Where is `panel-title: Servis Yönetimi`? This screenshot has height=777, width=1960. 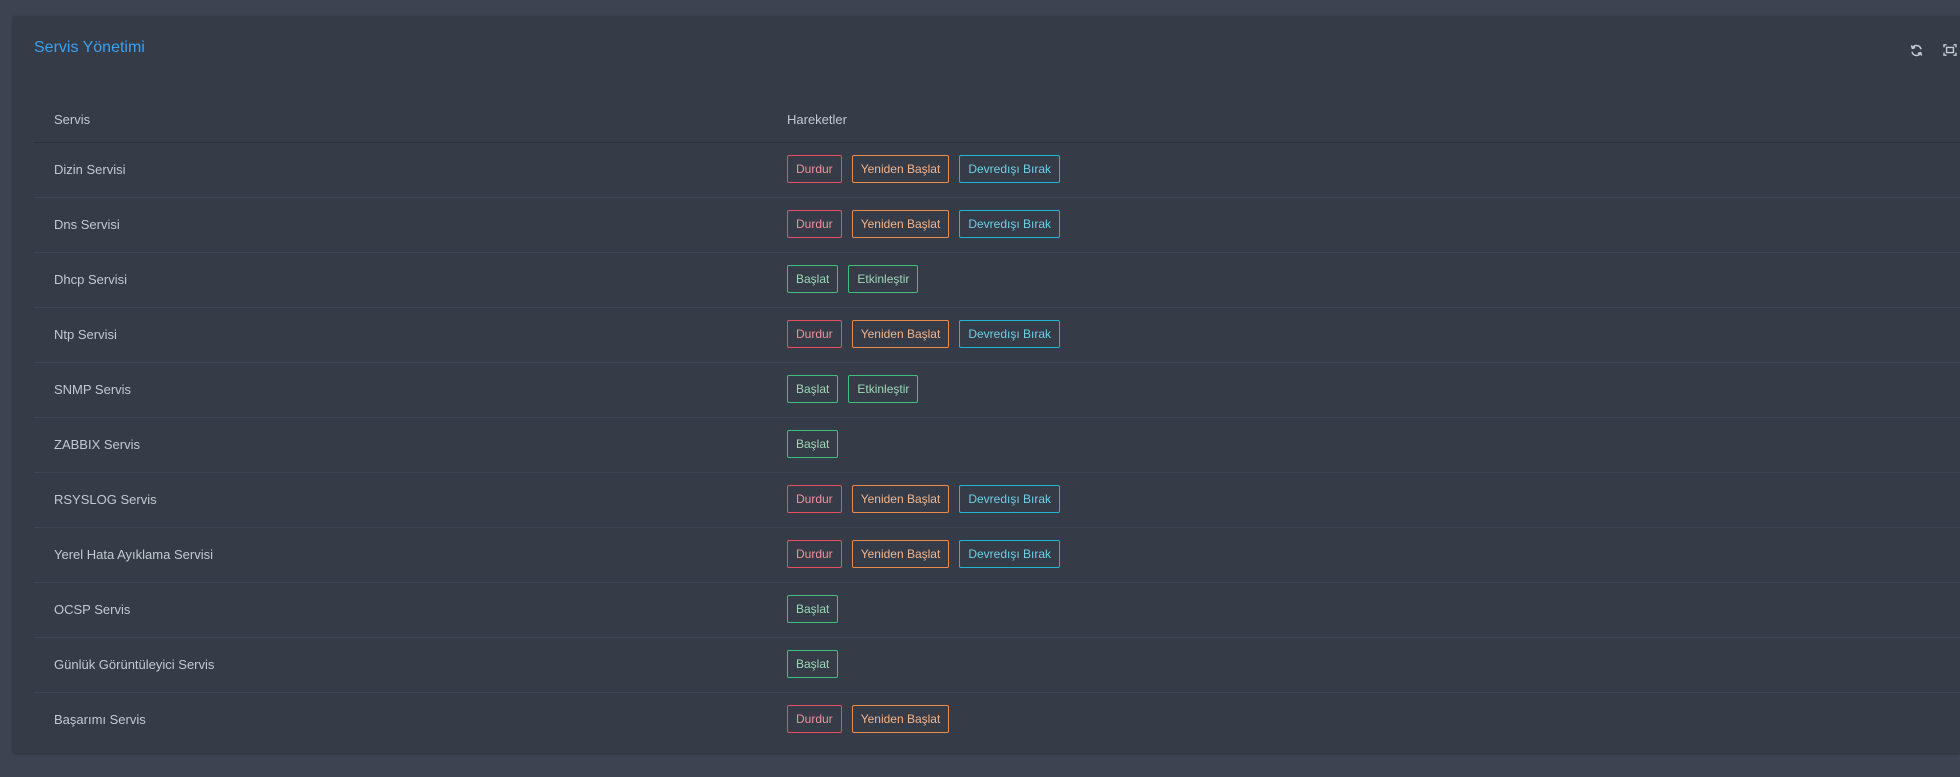 panel-title: Servis Yönetimi is located at coordinates (89, 47).